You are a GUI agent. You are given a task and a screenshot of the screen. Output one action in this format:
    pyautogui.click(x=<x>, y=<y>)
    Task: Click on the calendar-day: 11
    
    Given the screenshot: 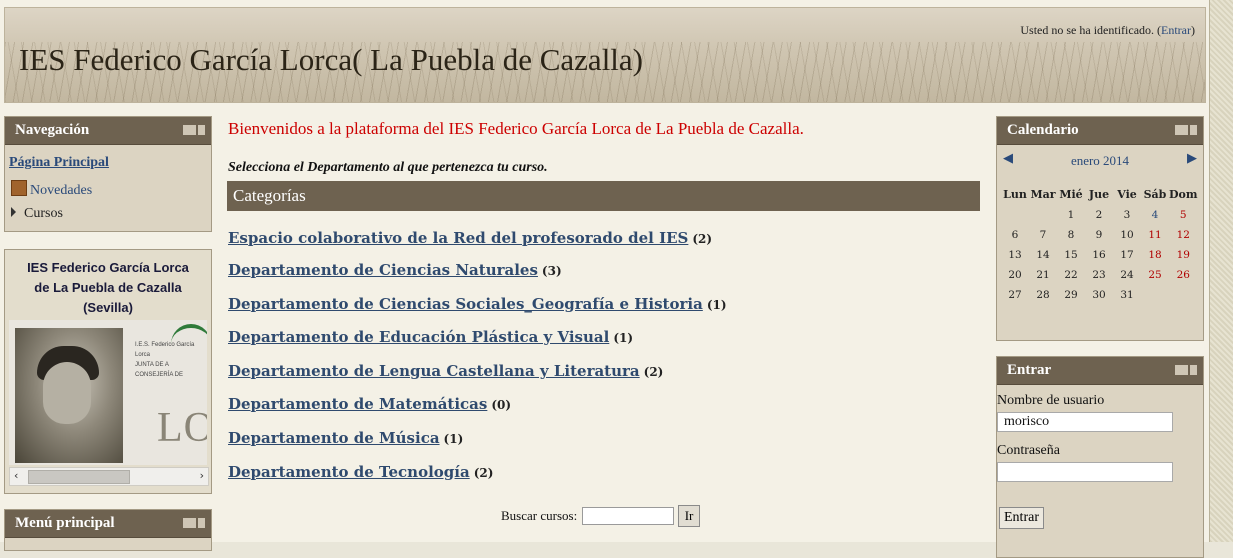 What is the action you would take?
    pyautogui.click(x=1155, y=235)
    